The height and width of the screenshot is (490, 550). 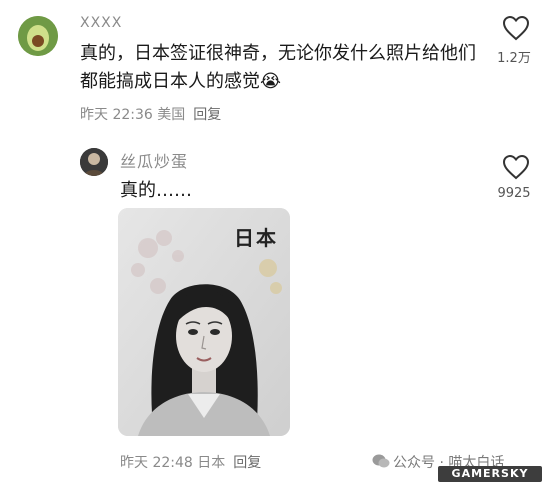 I want to click on avocado-icon, so click(x=38, y=36).